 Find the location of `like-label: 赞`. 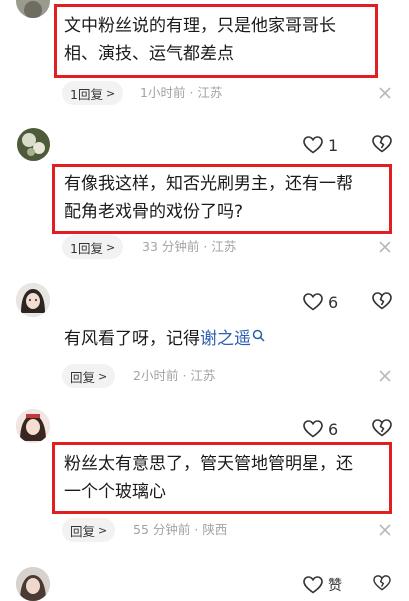

like-label: 赞 is located at coordinates (335, 586).